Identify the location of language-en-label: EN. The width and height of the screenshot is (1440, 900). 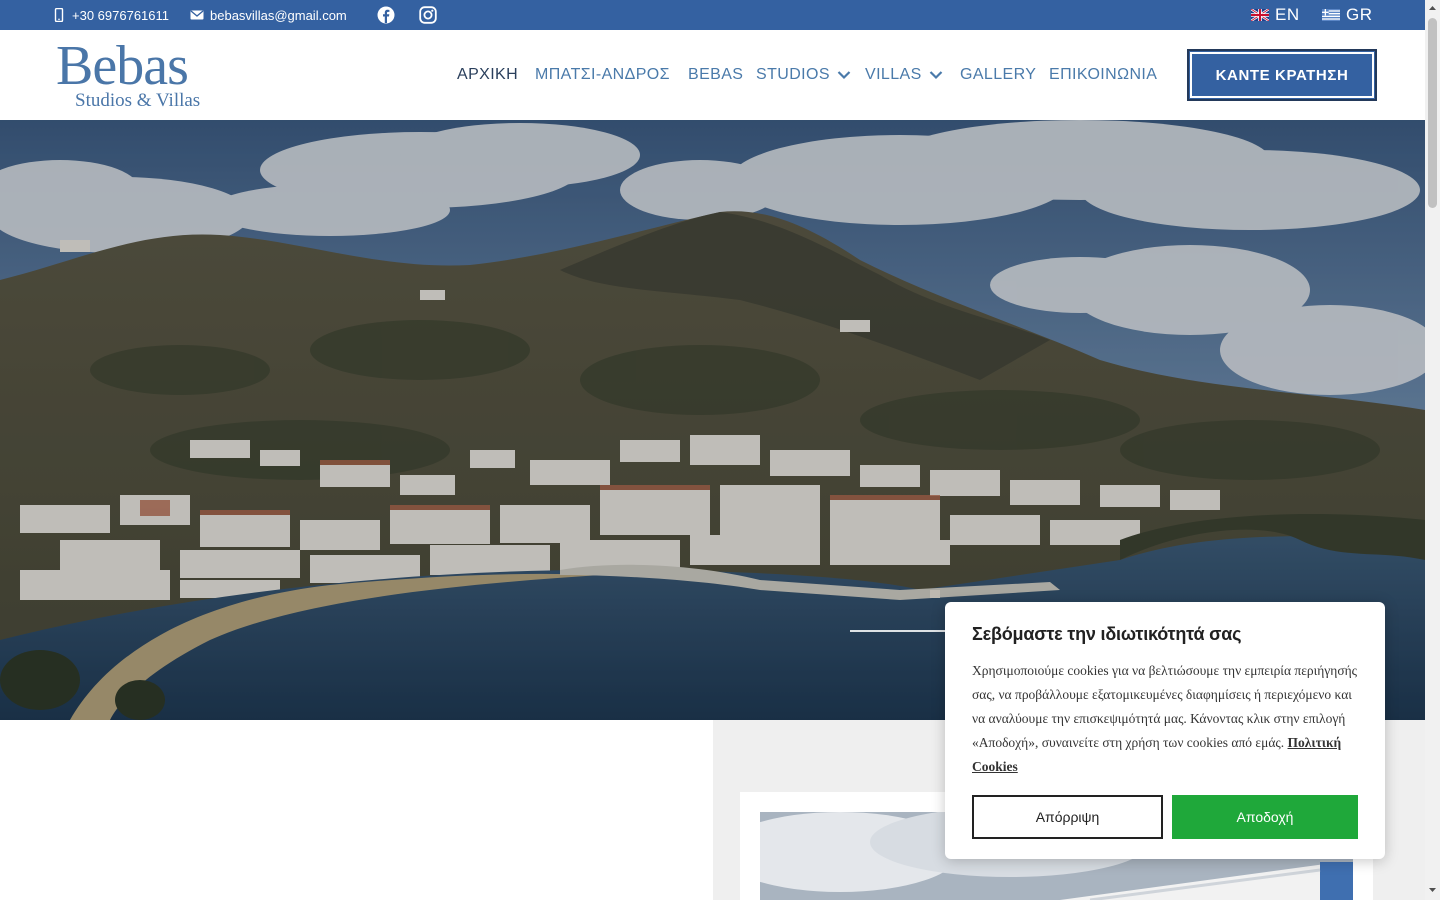
(1287, 15).